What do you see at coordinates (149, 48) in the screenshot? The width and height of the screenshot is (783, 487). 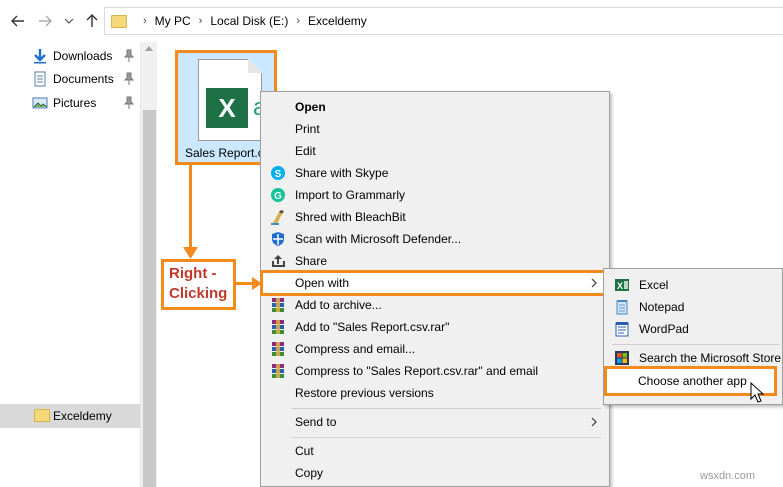 I see `scroll-up-icon` at bounding box center [149, 48].